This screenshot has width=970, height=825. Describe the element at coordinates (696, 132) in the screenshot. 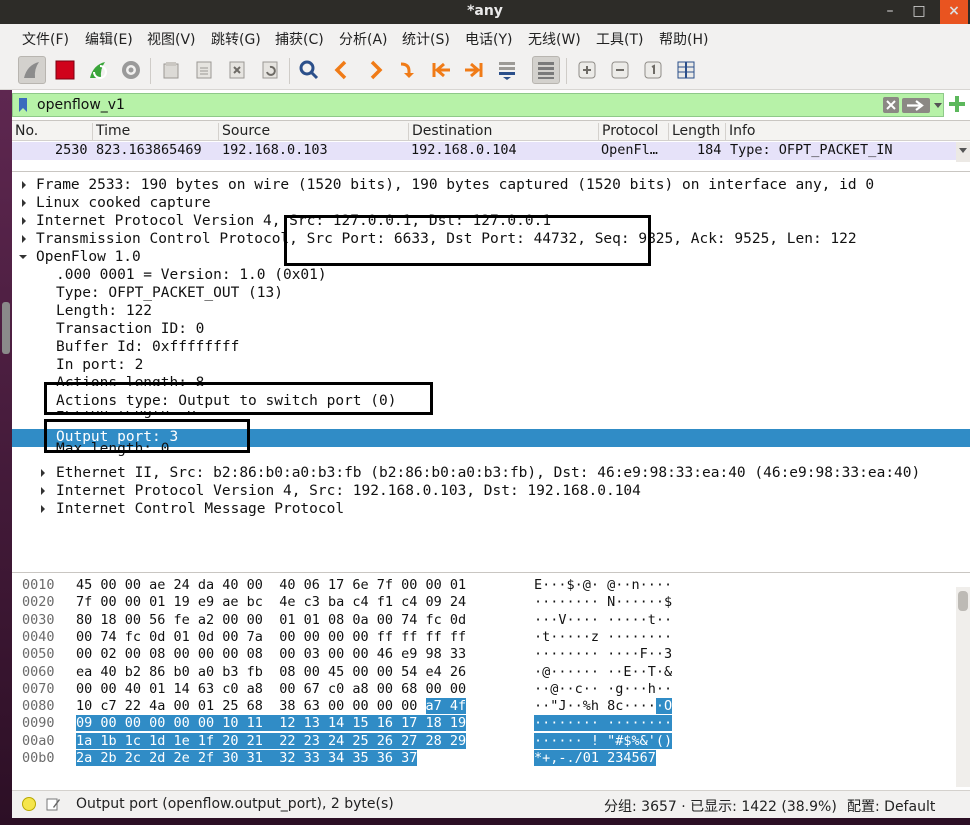

I see `column-header-length: Length` at that location.